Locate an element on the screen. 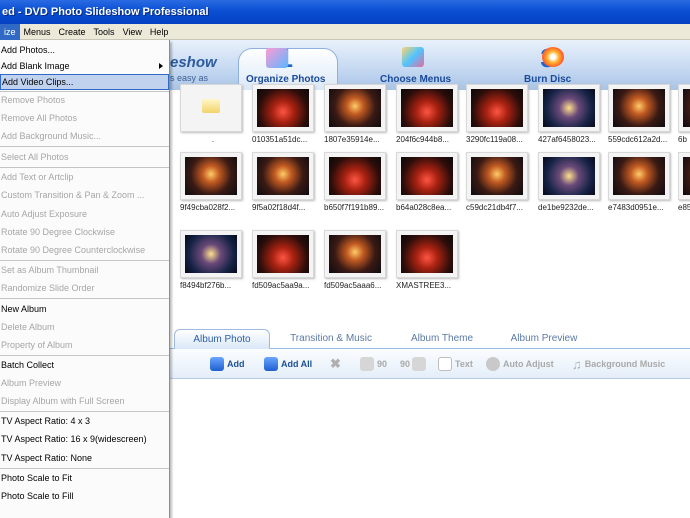  menu-view: View is located at coordinates (132, 32).